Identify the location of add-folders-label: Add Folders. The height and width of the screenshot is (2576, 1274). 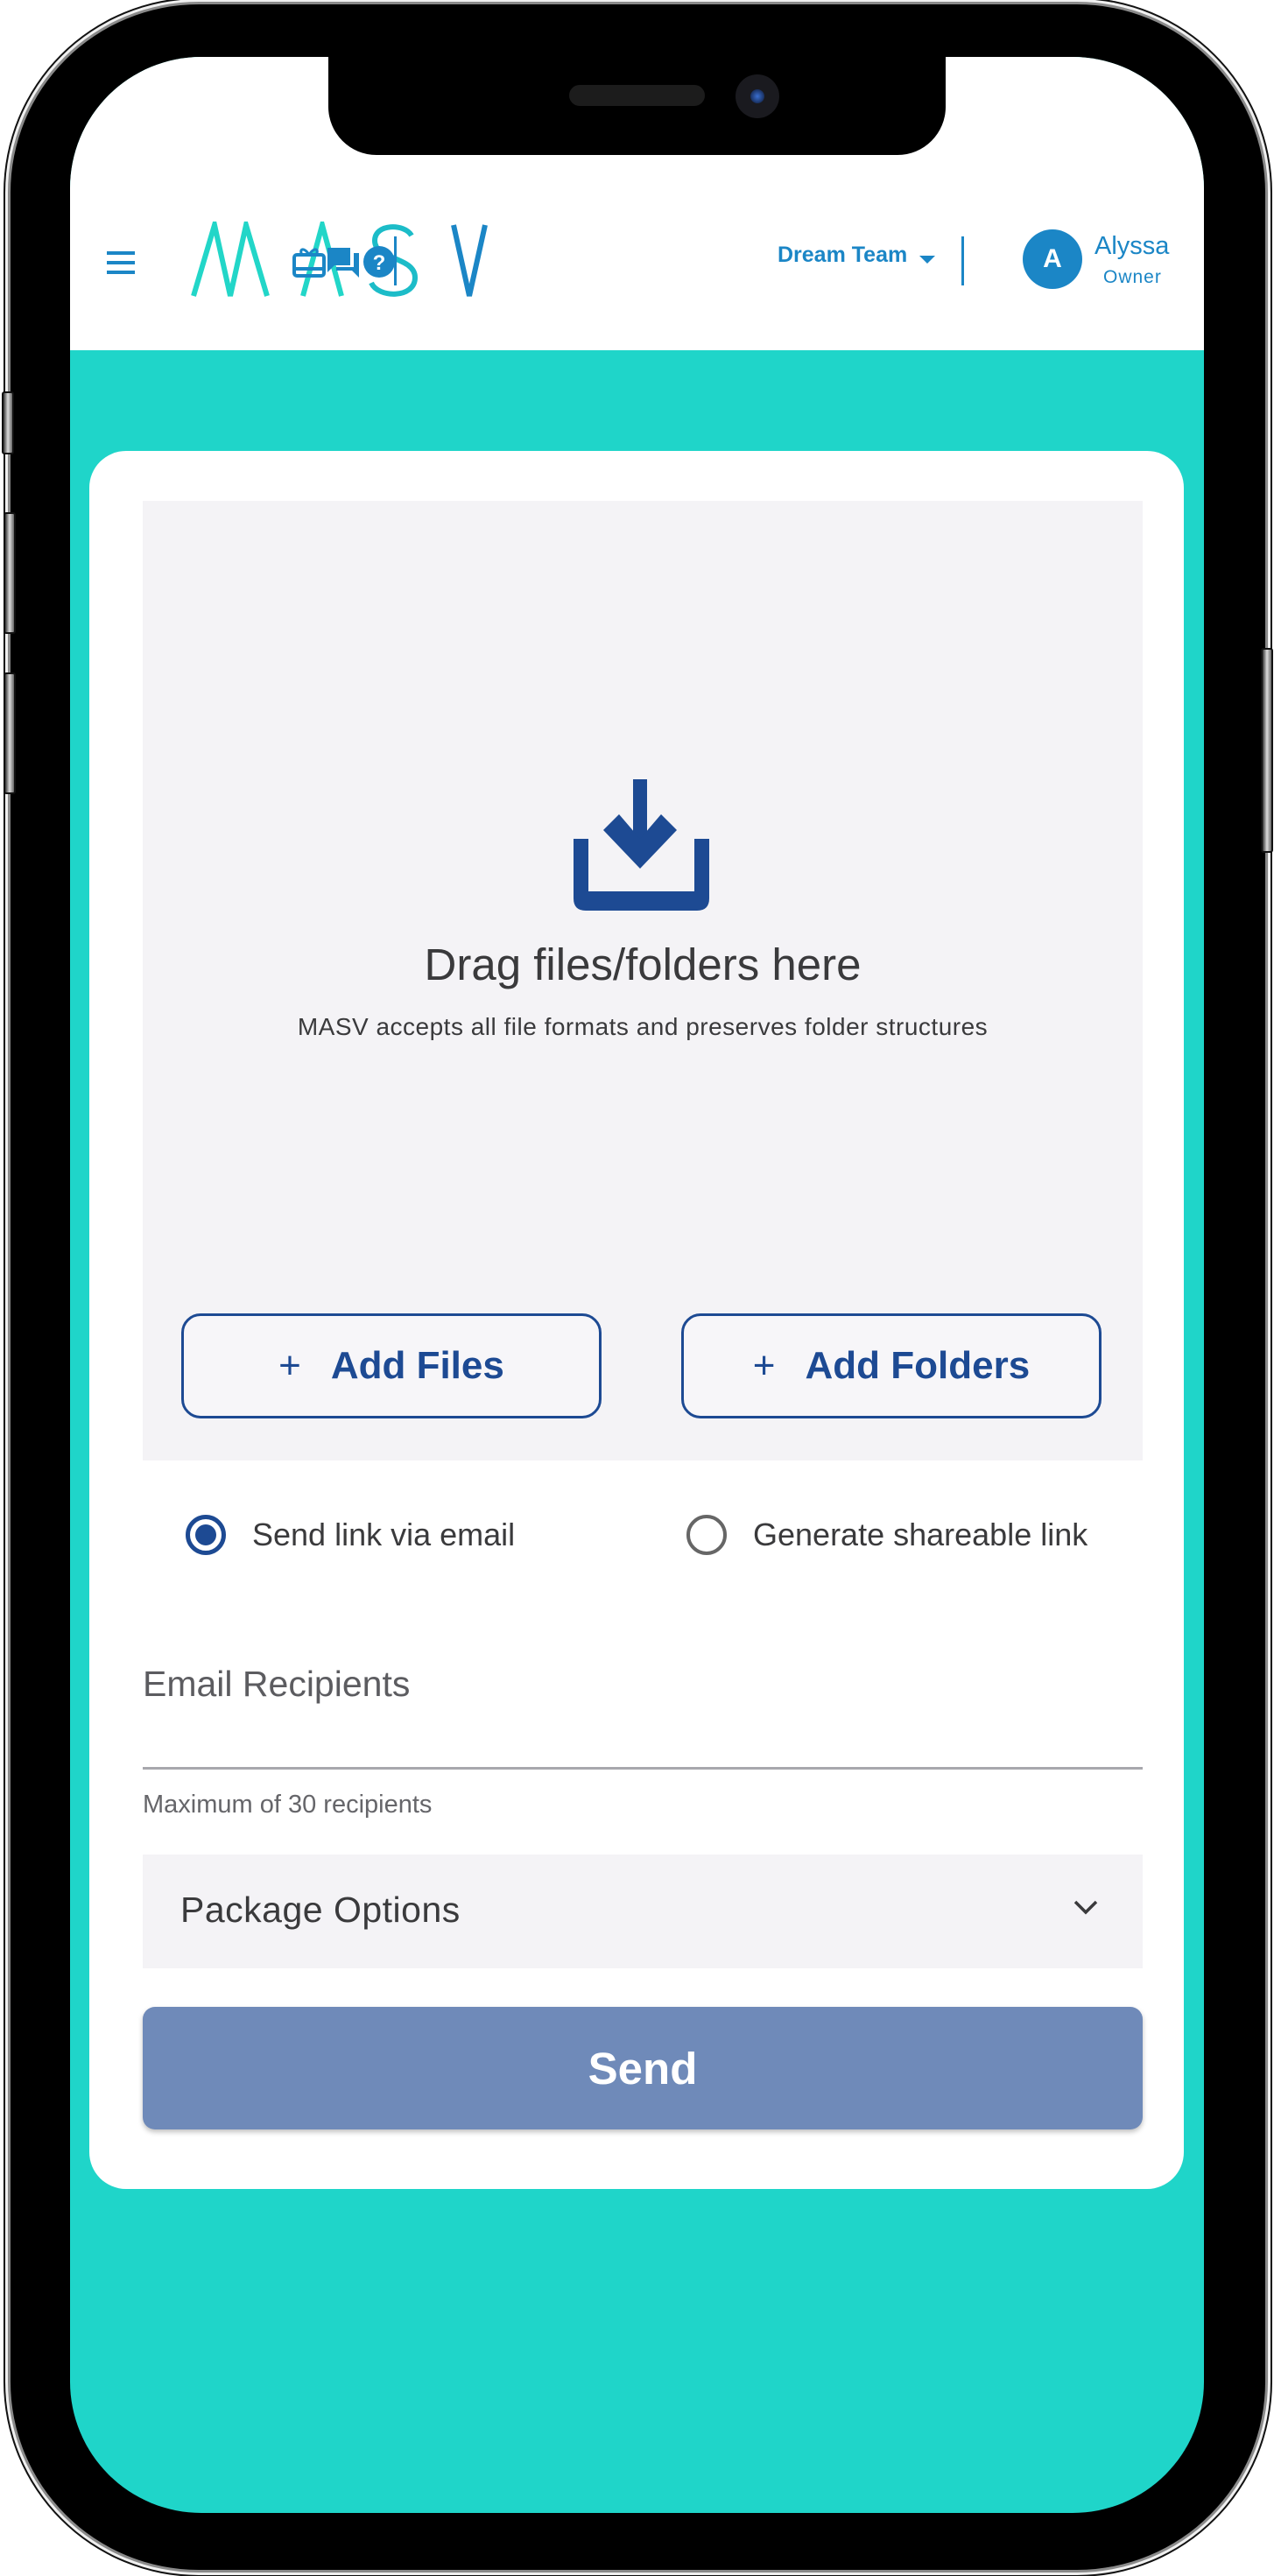
(918, 1365).